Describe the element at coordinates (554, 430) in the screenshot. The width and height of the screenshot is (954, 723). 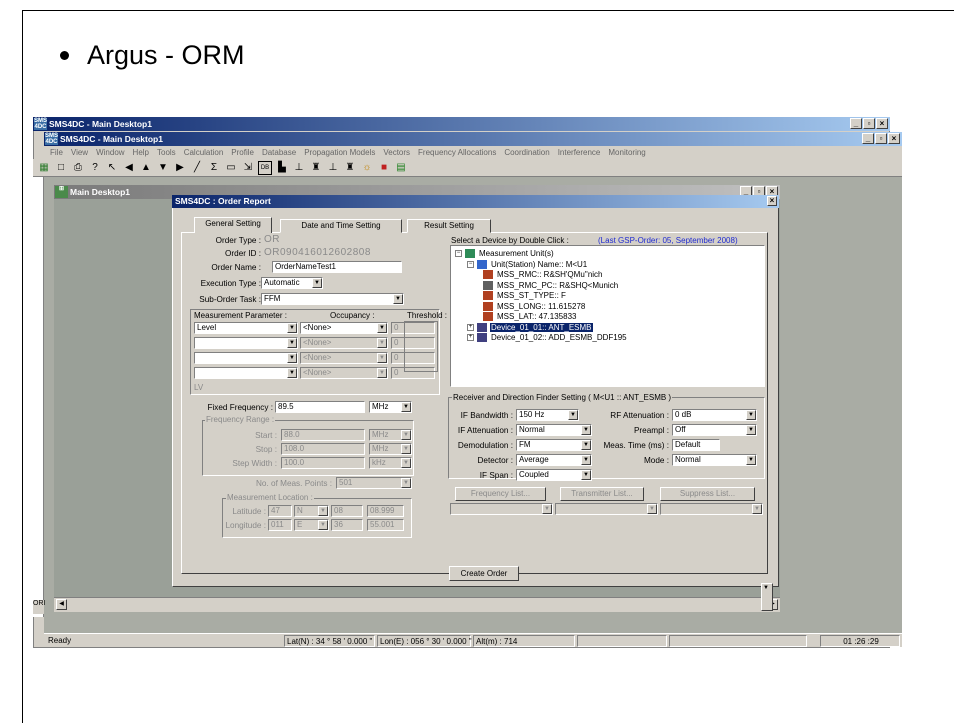
I see `if-attenuation-select: Normal ▼` at that location.